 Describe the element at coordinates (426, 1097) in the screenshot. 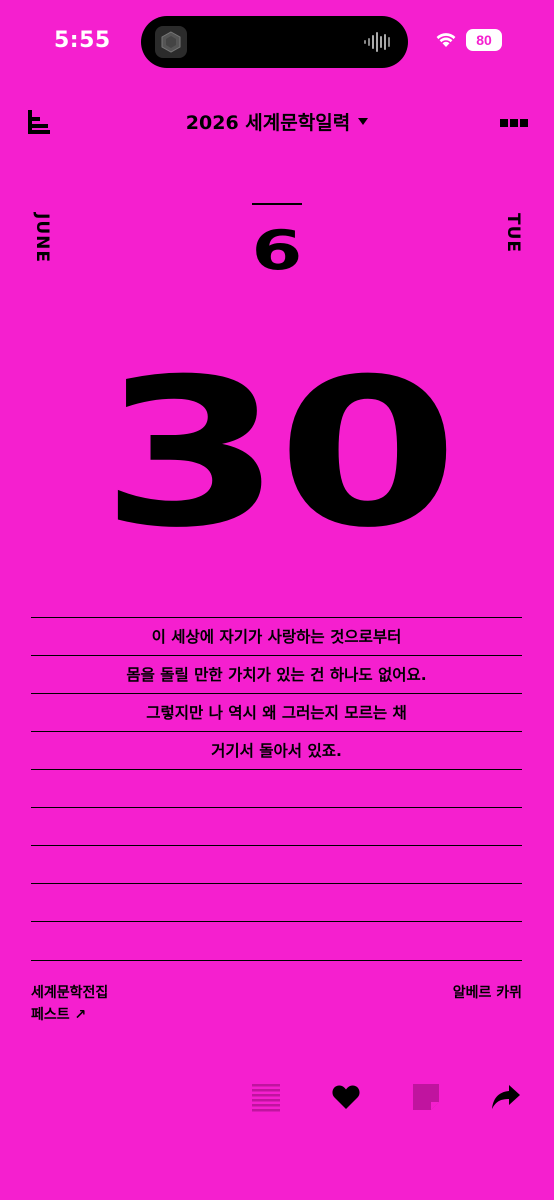

I see `note-icon` at that location.